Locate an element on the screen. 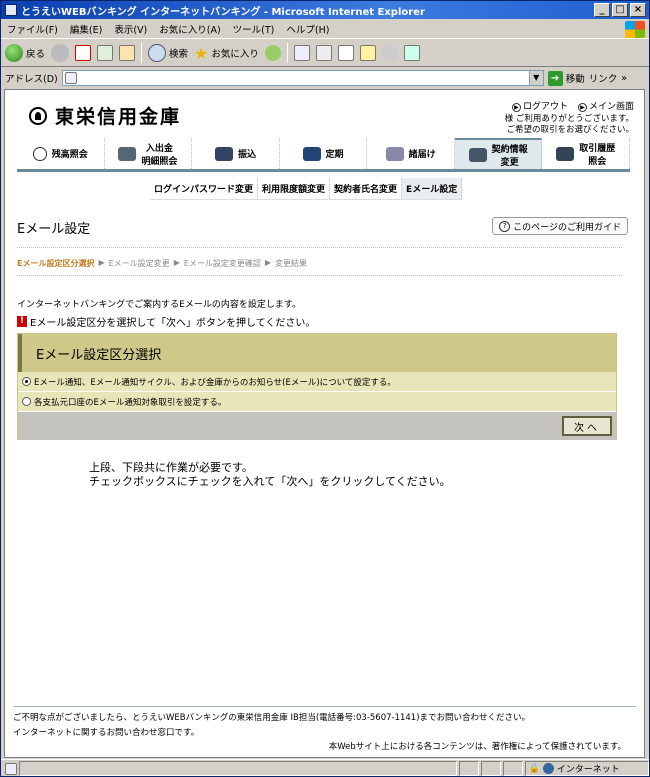 Image resolution: width=650 pixels, height=777 pixels. address-bar: アドレス(D) ▼ ➔ 移動 リンク » is located at coordinates (325, 78).